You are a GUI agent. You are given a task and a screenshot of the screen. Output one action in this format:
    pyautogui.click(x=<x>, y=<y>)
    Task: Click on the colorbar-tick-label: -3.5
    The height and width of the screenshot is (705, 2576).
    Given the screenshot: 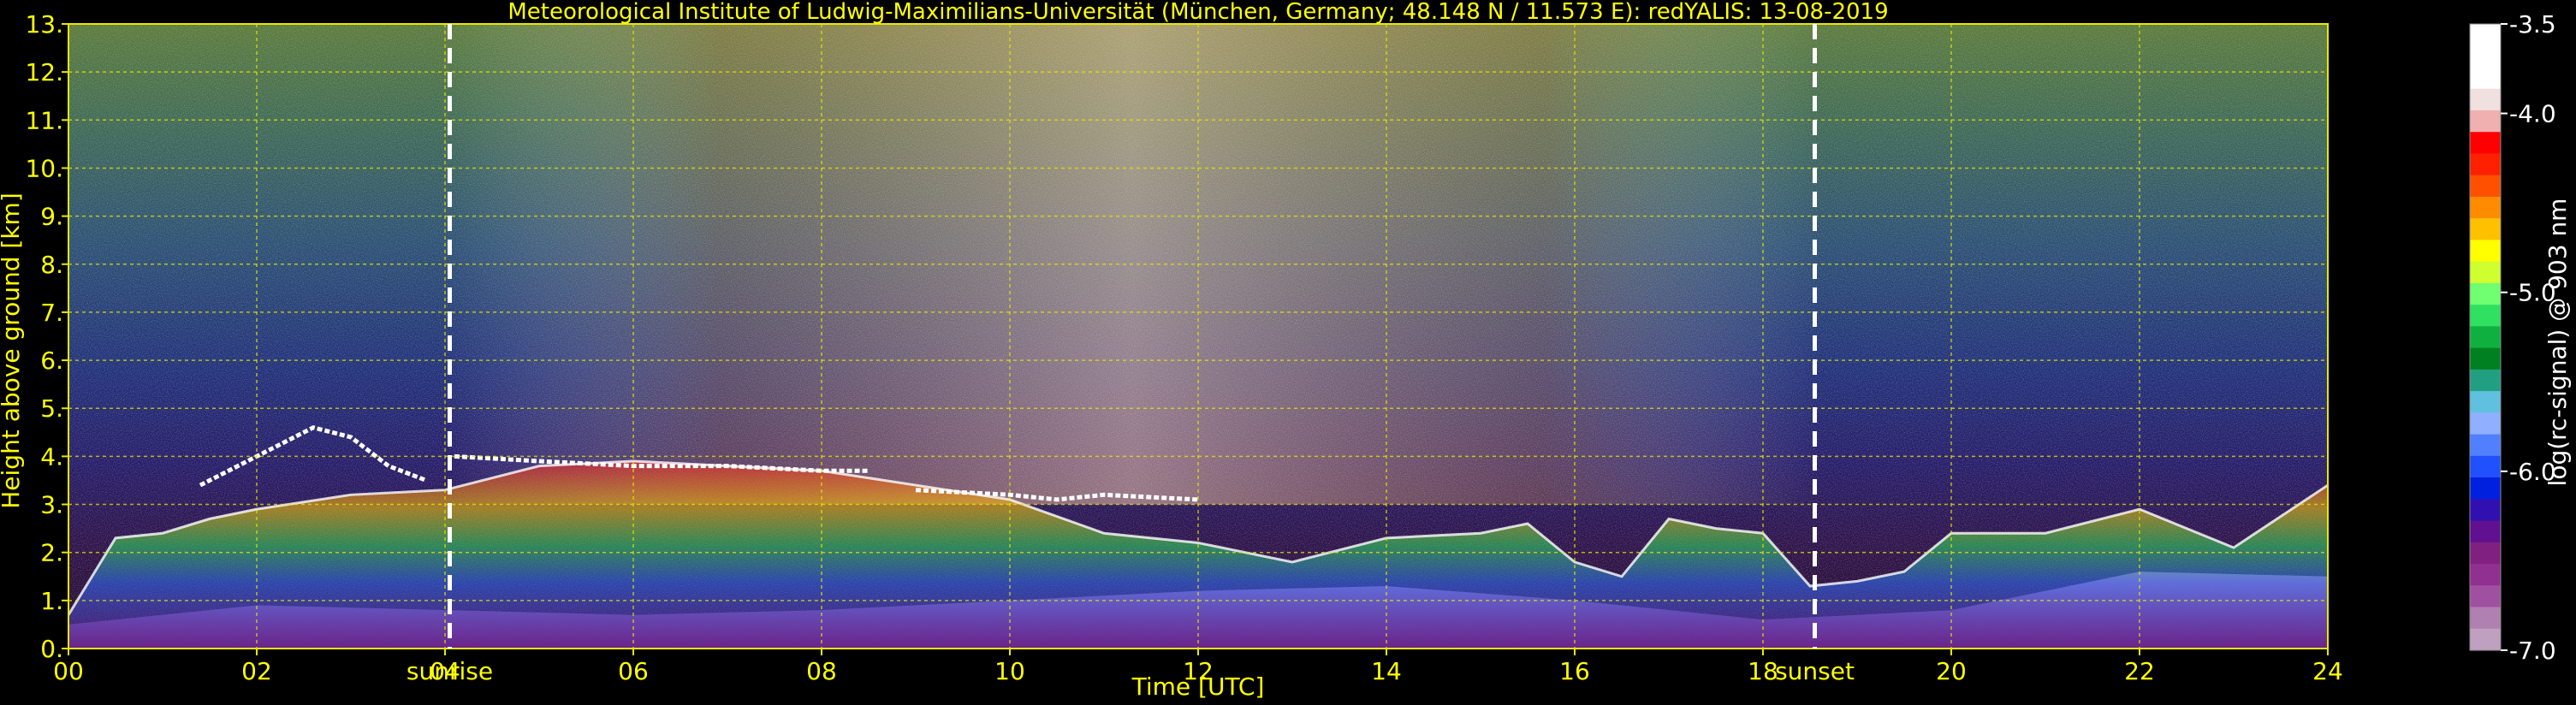 What is the action you would take?
    pyautogui.click(x=2532, y=24)
    